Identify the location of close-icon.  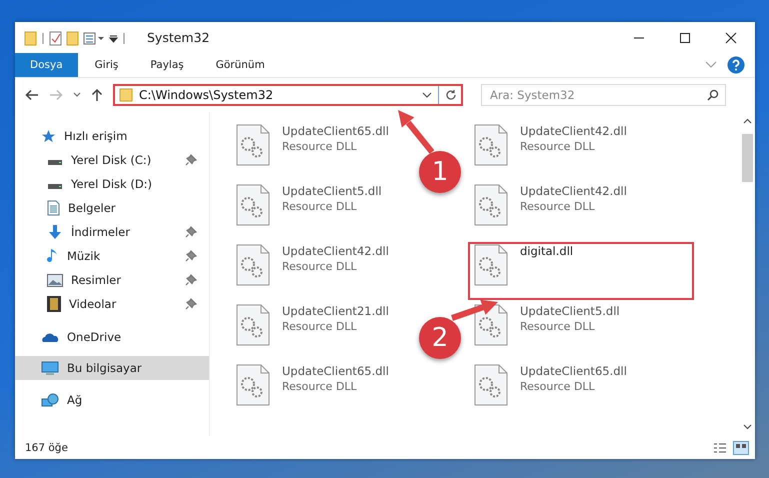
(731, 38).